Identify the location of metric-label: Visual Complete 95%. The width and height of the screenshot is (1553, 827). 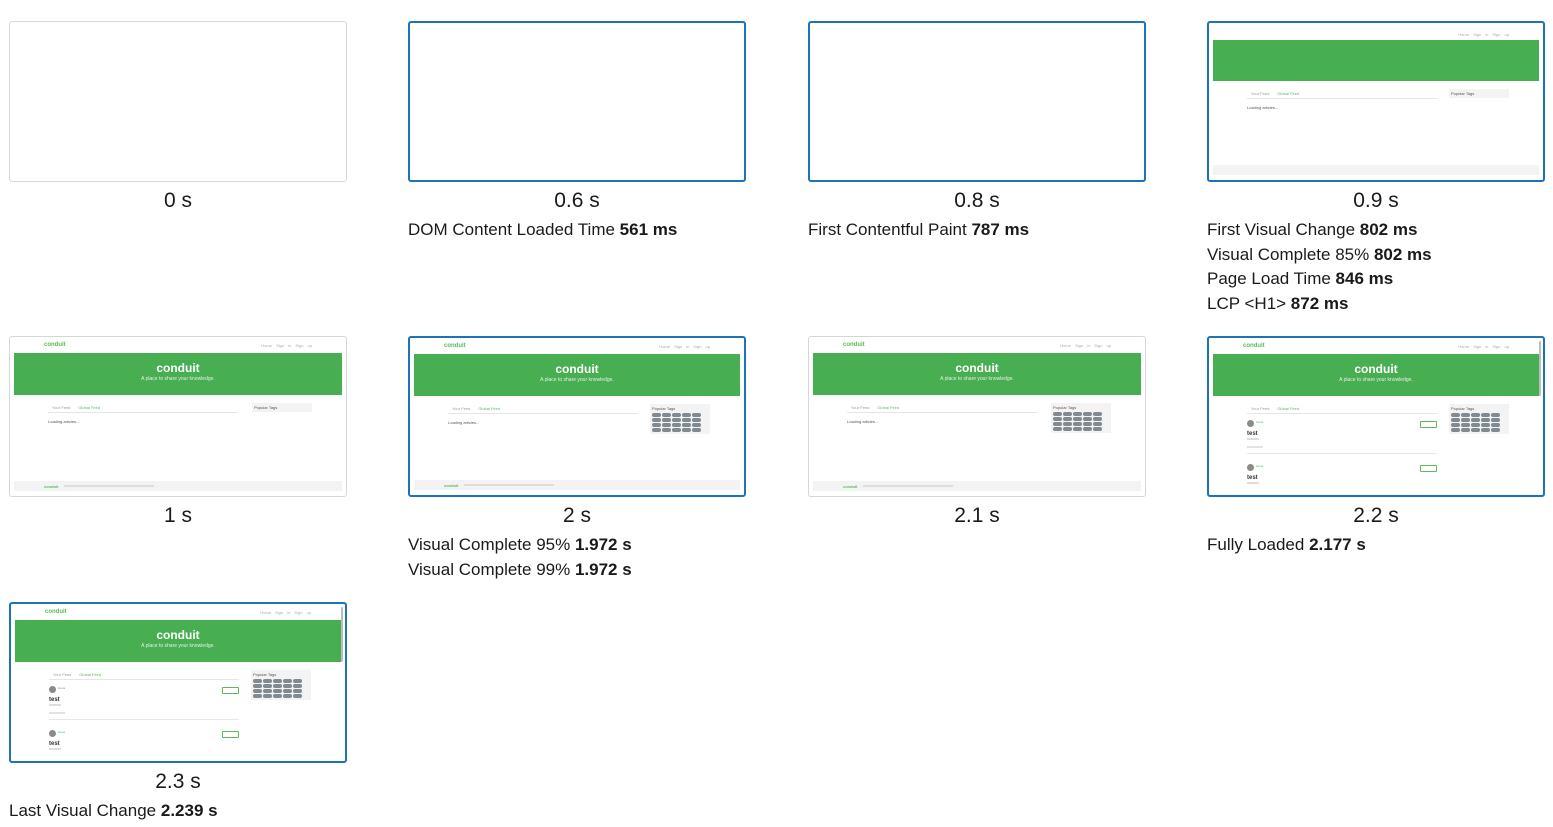
(491, 544).